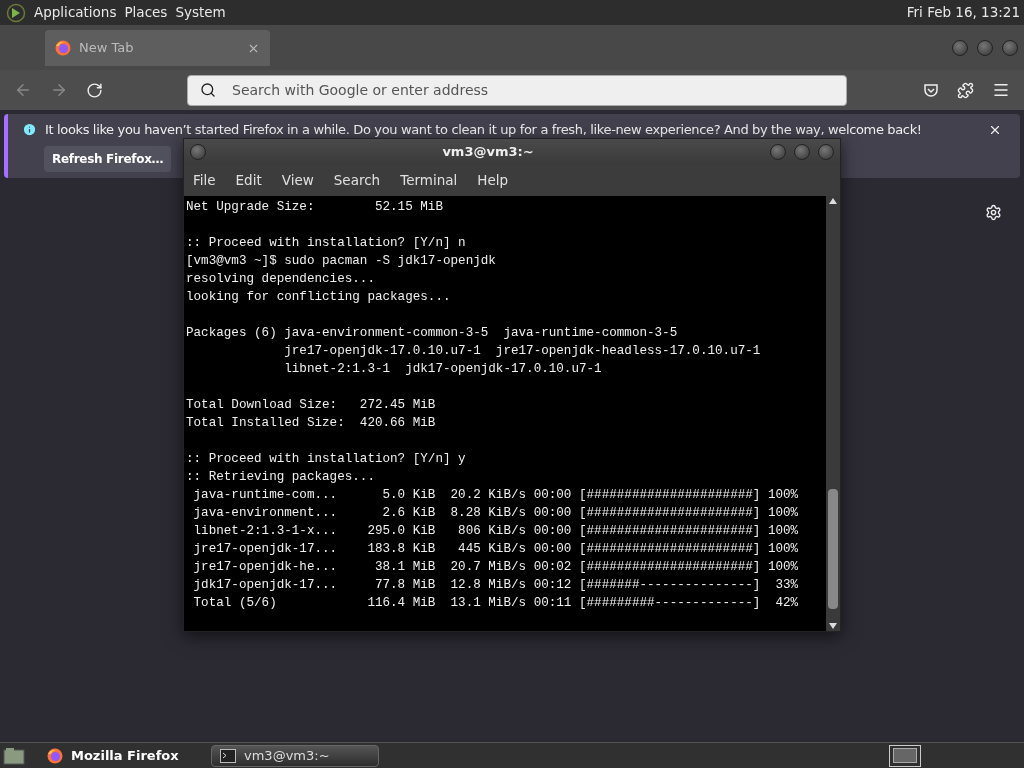 This screenshot has width=1024, height=768. What do you see at coordinates (200, 12) in the screenshot?
I see `panel-menu: System` at bounding box center [200, 12].